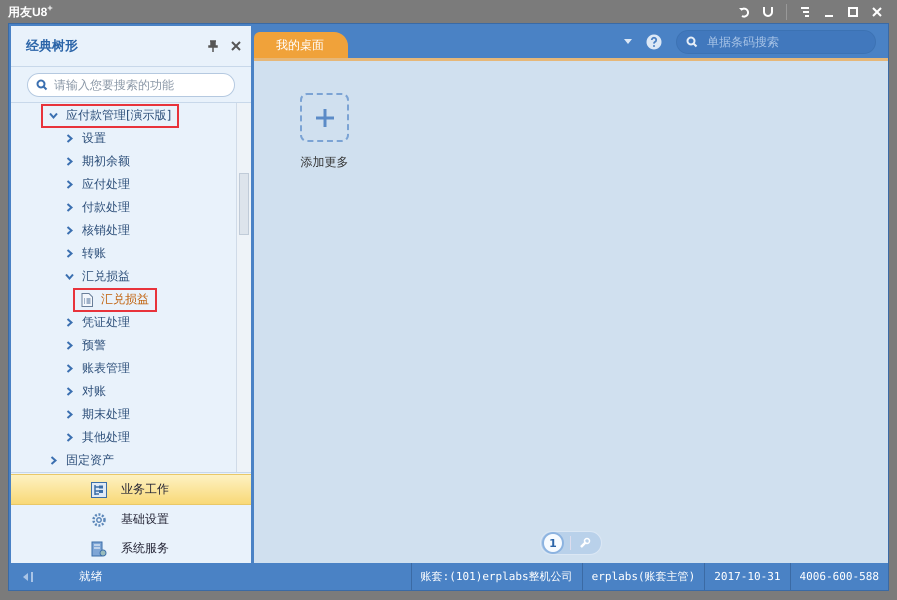  Describe the element at coordinates (839, 576) in the screenshot. I see `phone-text: 4006-600-588` at that location.